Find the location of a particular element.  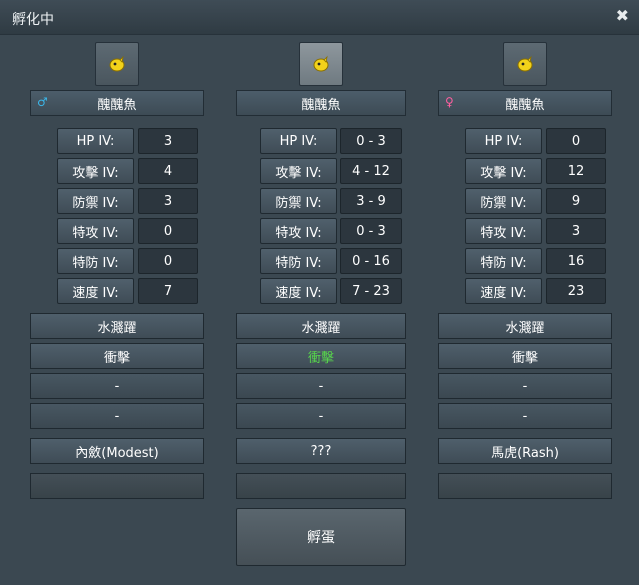

stat-value-speed: 23 is located at coordinates (576, 291).